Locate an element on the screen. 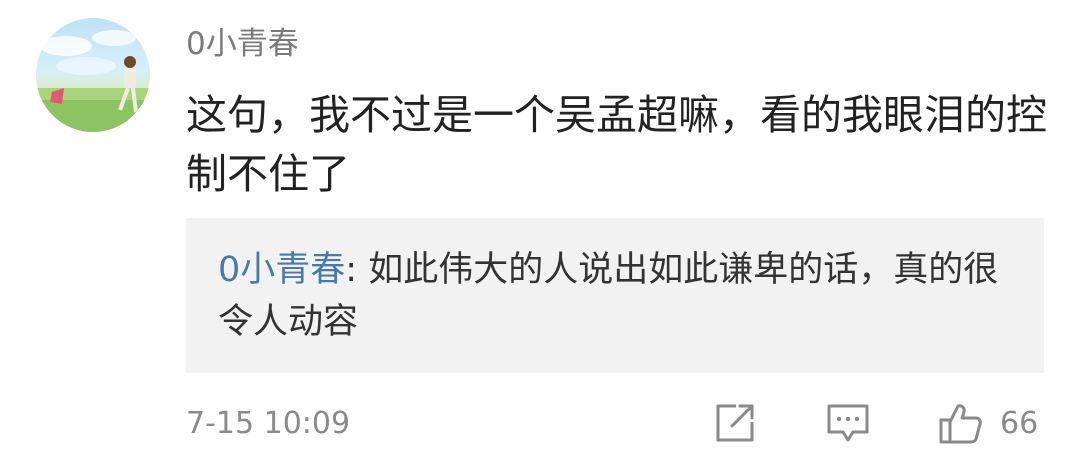 Image resolution: width=1080 pixels, height=453 pixels. thumbs-up-icon is located at coordinates (960, 424).